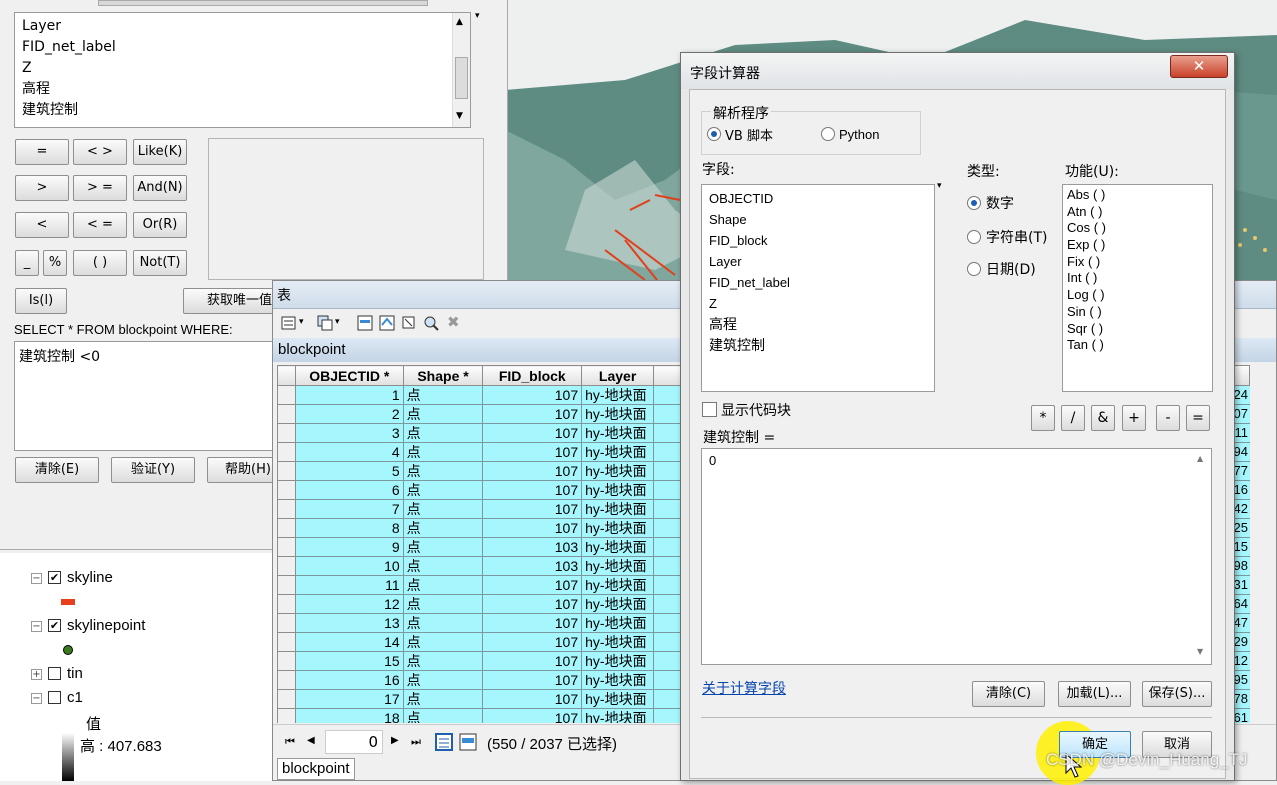 Image resolution: width=1277 pixels, height=785 pixels. Describe the element at coordinates (349, 433) in the screenshot. I see `cell-objectid: 3` at that location.